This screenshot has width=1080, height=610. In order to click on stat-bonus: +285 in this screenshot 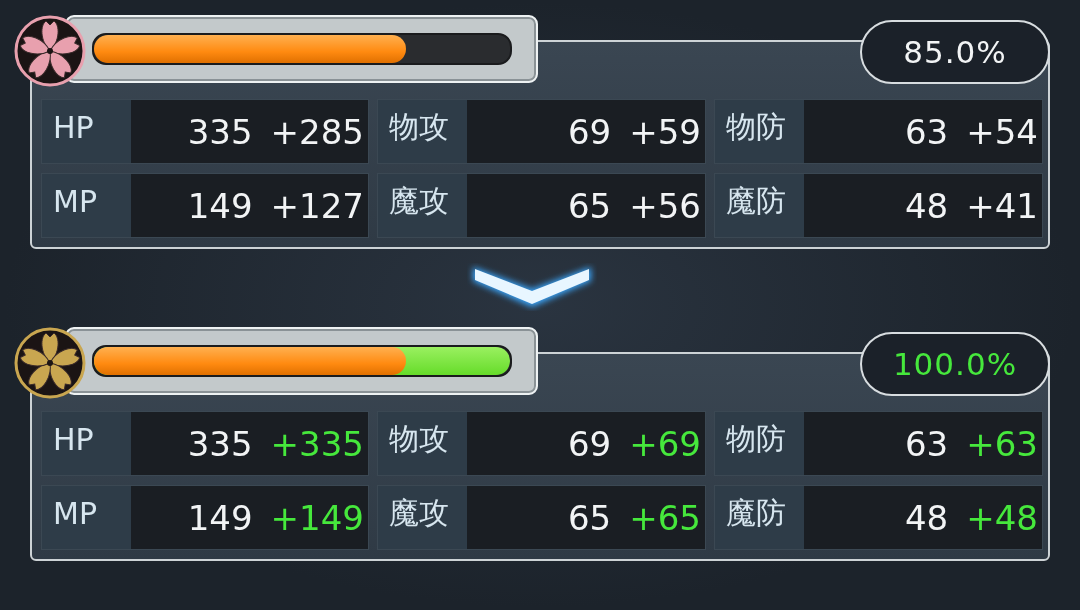, I will do `click(317, 131)`.